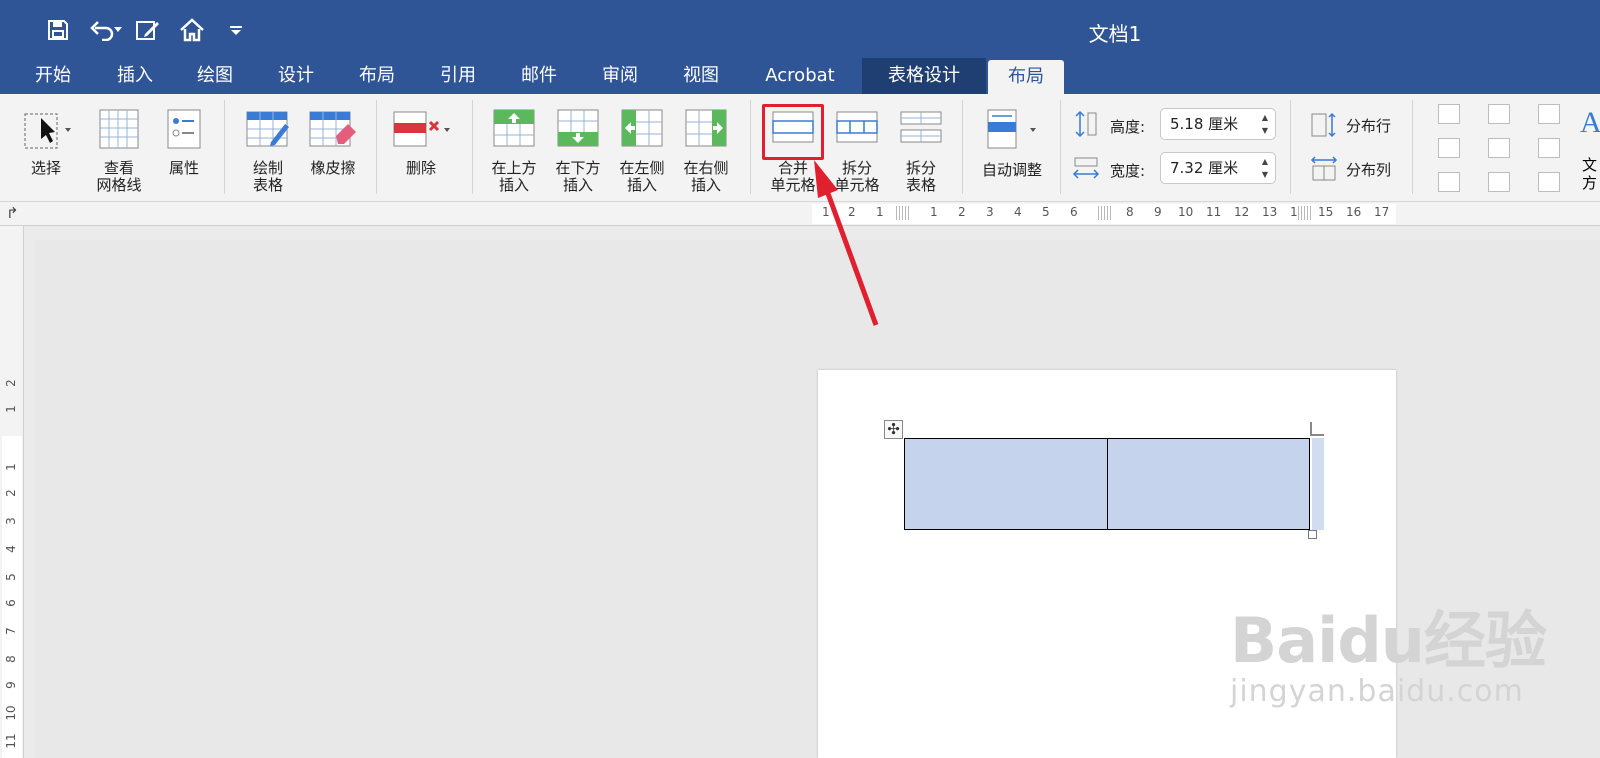  What do you see at coordinates (421, 131) in the screenshot?
I see `delete-table-icon` at bounding box center [421, 131].